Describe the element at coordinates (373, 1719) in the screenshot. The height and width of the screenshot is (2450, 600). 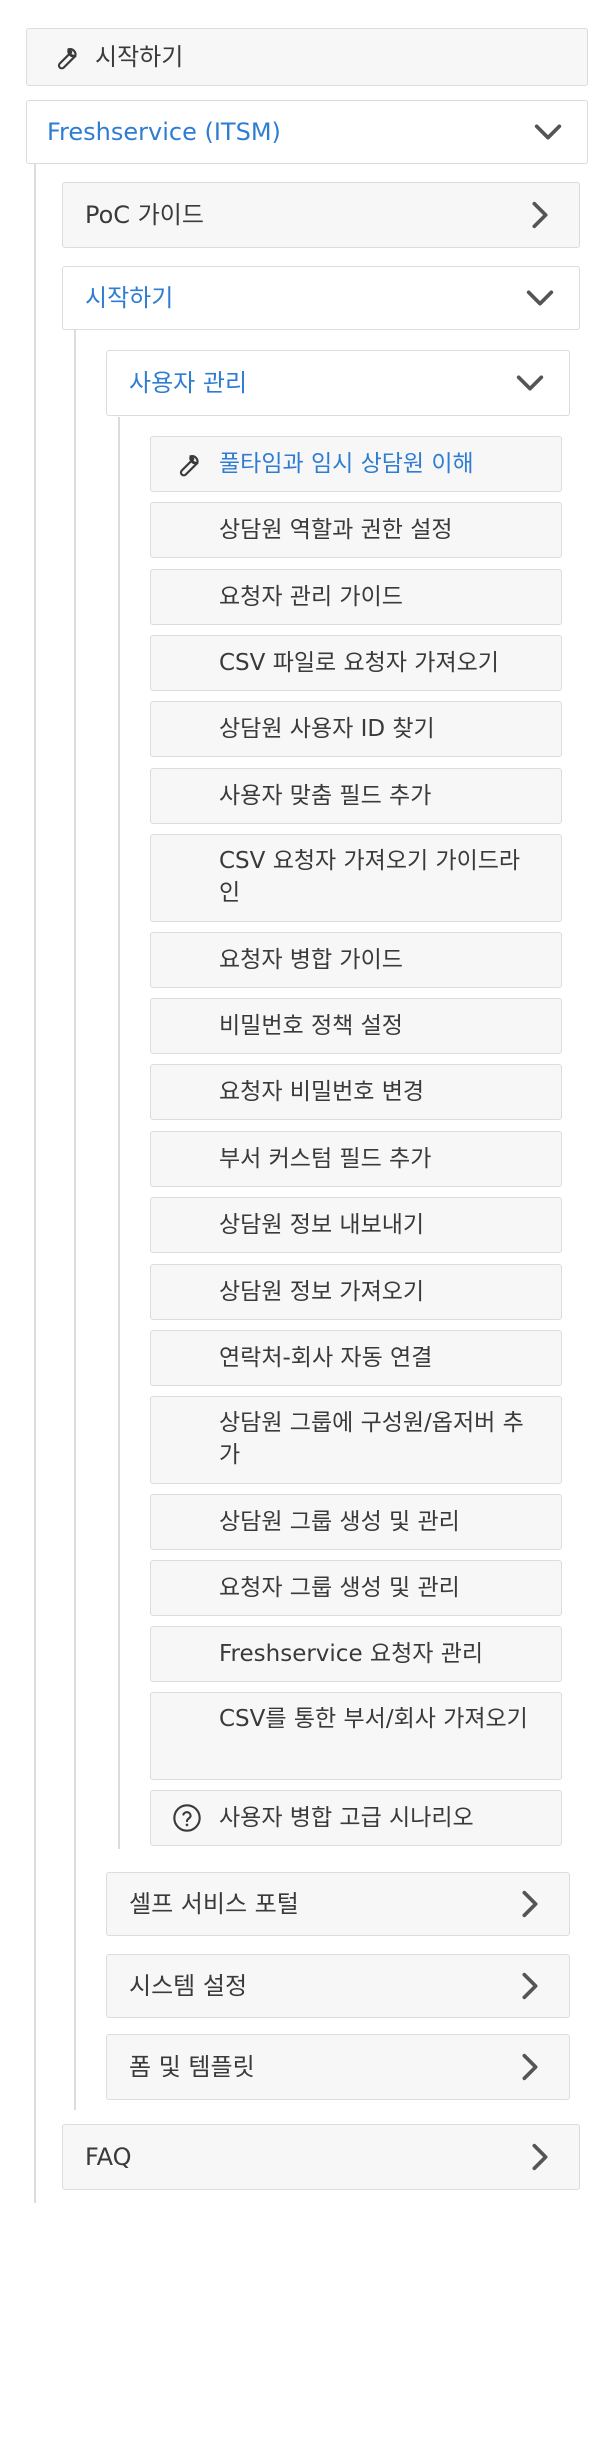
I see `leaf-label: CSV를 통한 부서/회사 가져오기` at that location.